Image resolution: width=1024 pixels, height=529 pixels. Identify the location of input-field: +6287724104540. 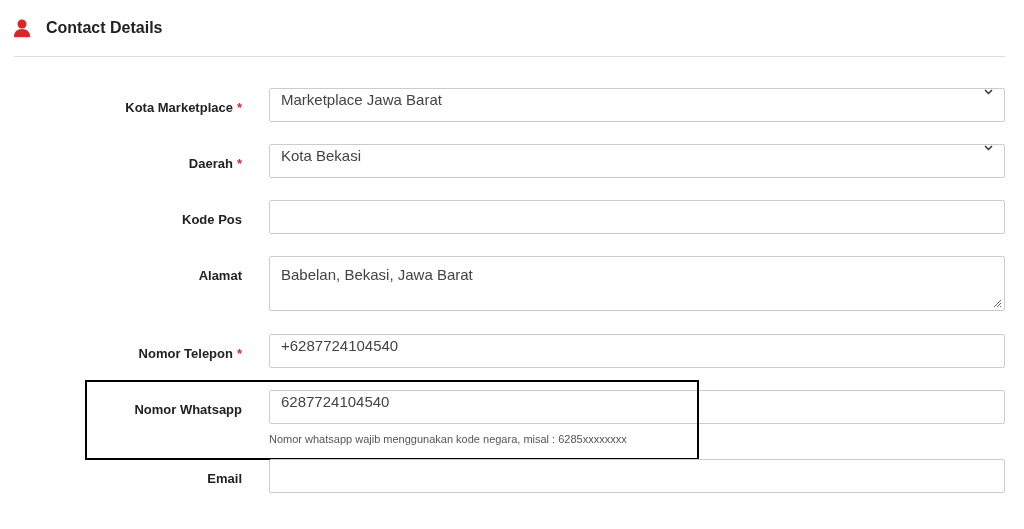
(637, 351).